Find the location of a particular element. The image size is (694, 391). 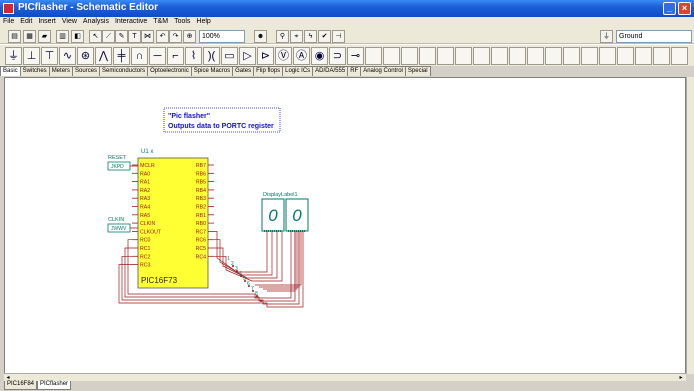

ground-toolbar-icon: ⏚ is located at coordinates (606, 36).